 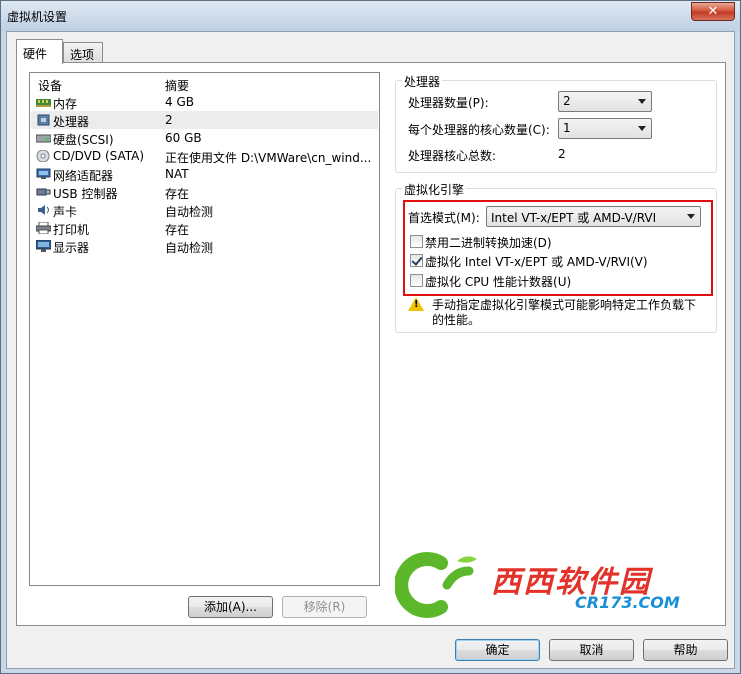 What do you see at coordinates (456, 320) in the screenshot?
I see `warning-text-line2: 的性能。` at bounding box center [456, 320].